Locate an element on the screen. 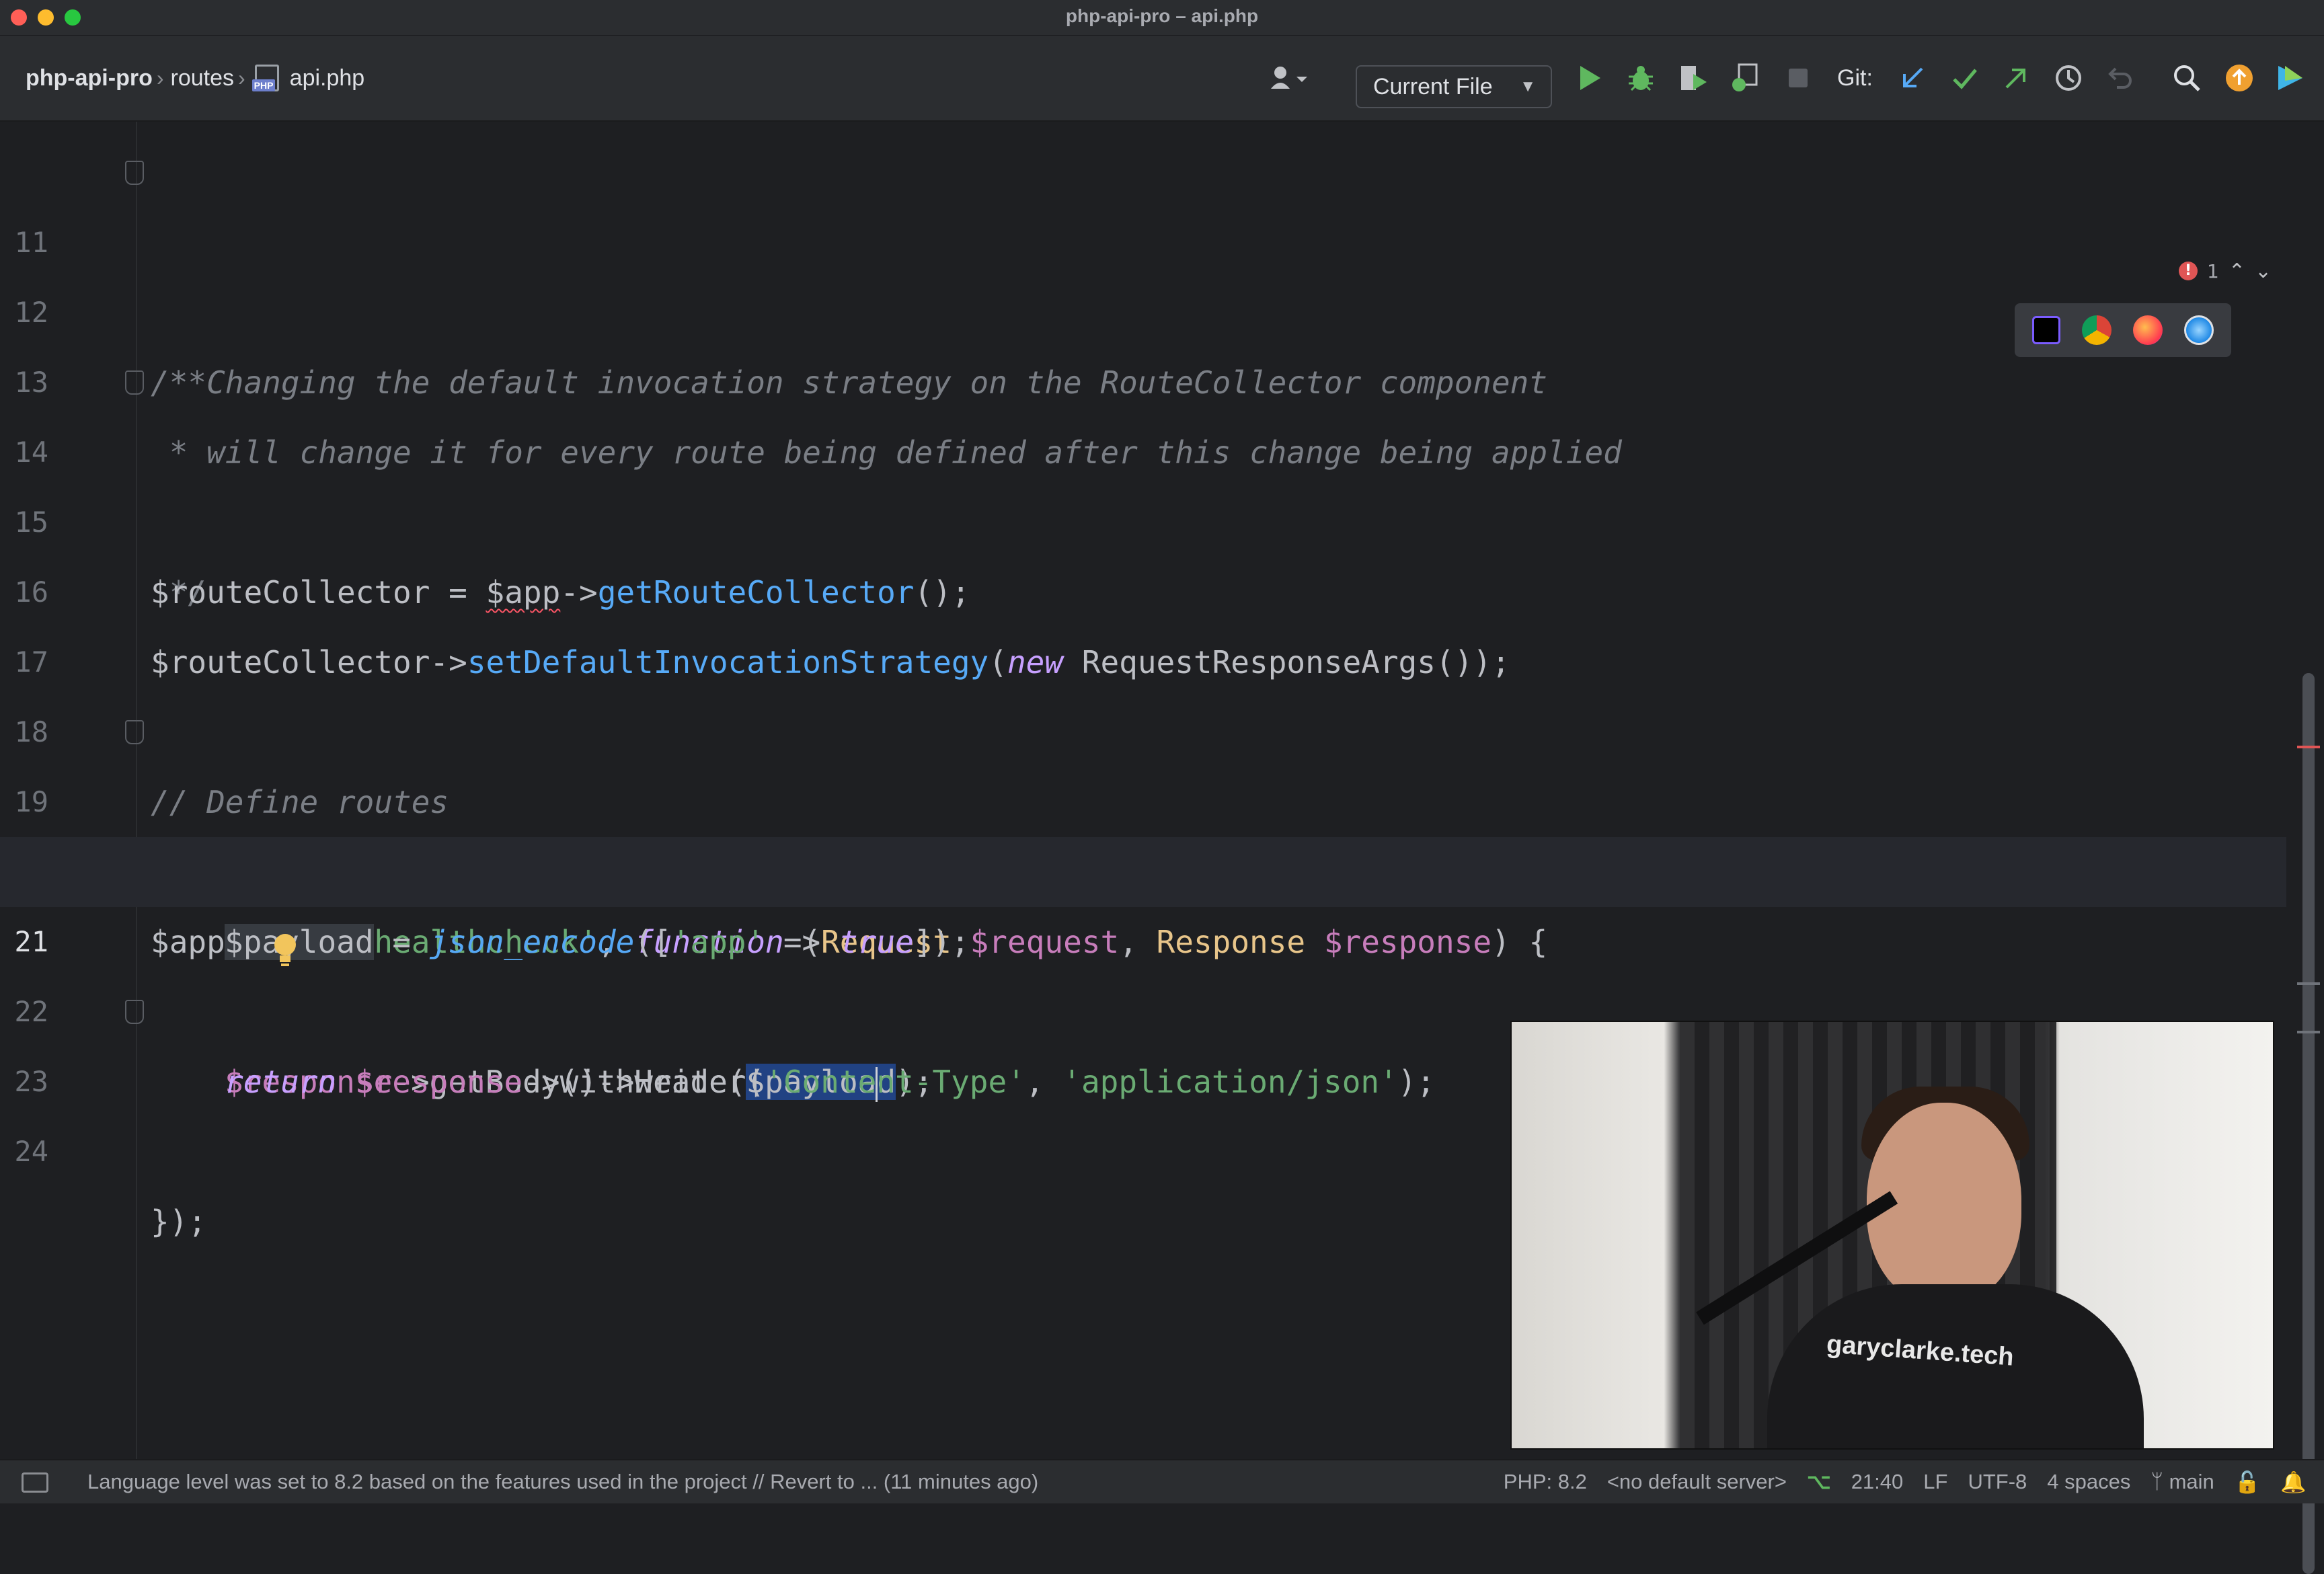 The image size is (2324, 1574). git-branch: ᛘ main is located at coordinates (2182, 1482).